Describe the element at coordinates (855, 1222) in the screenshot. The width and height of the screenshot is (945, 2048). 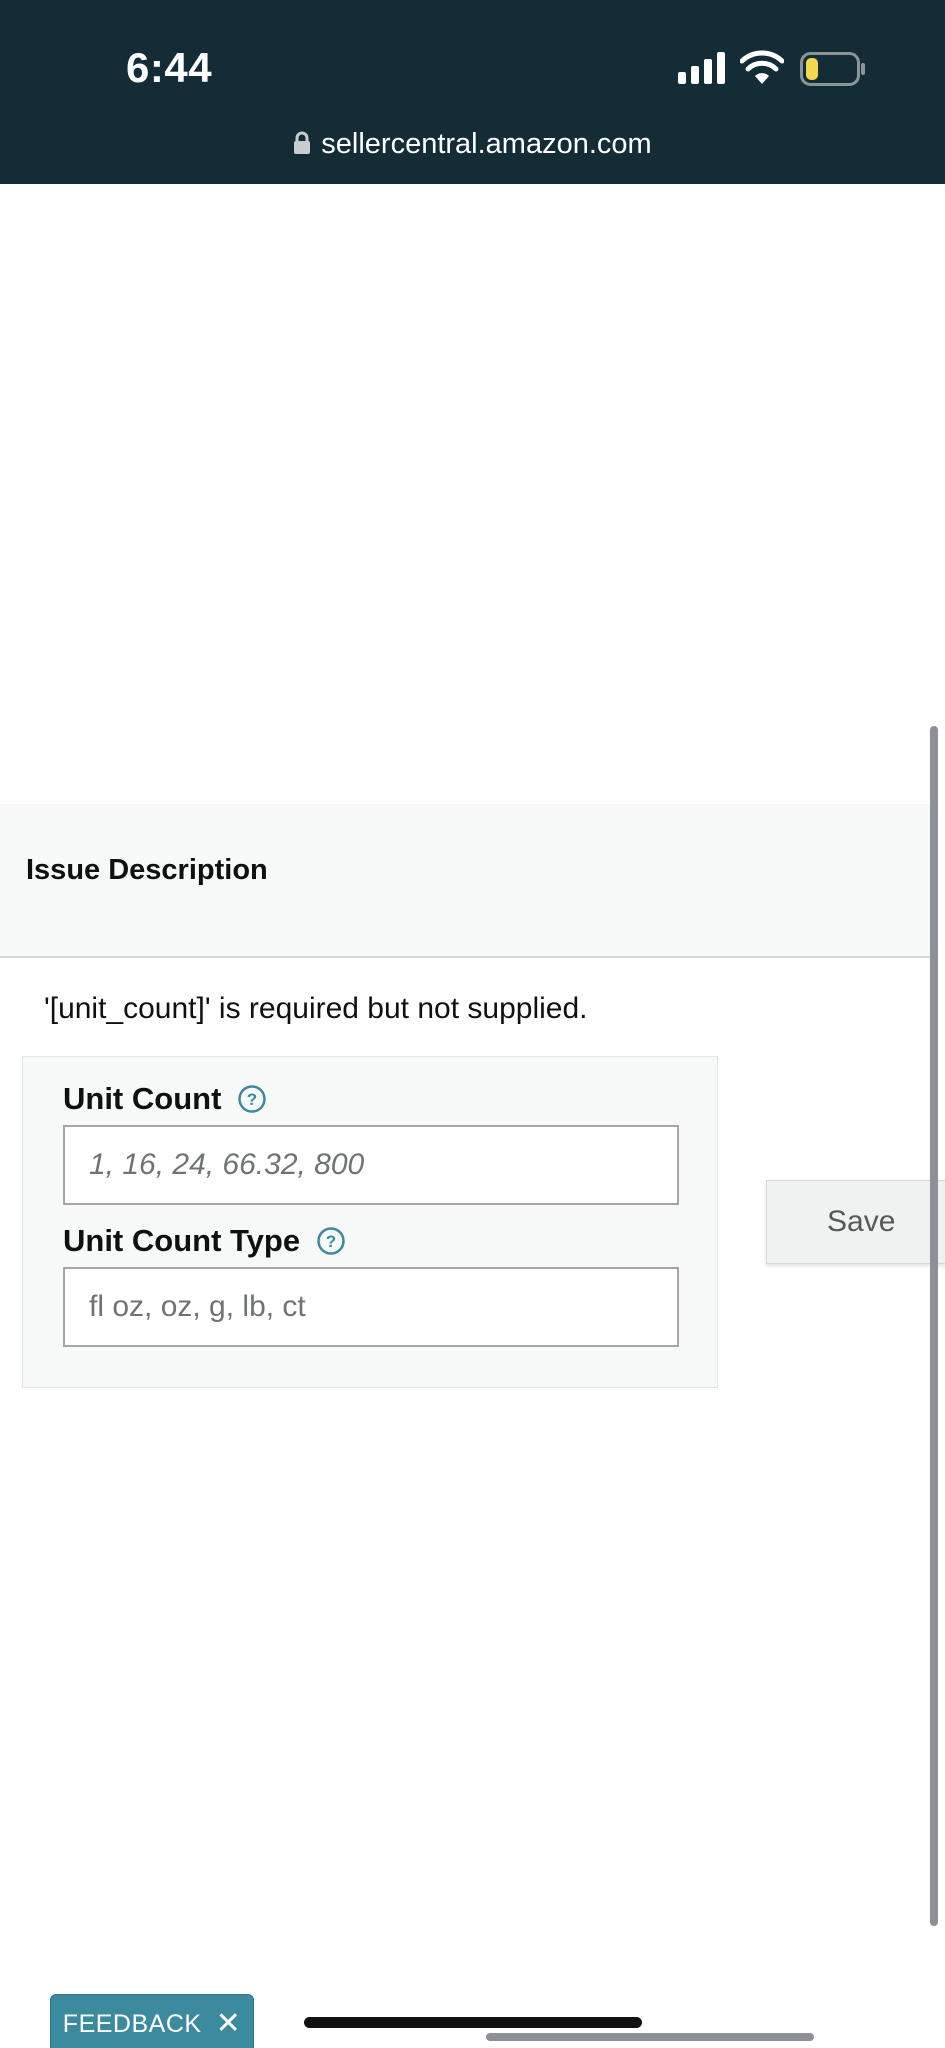
I see `save-button: Save` at that location.